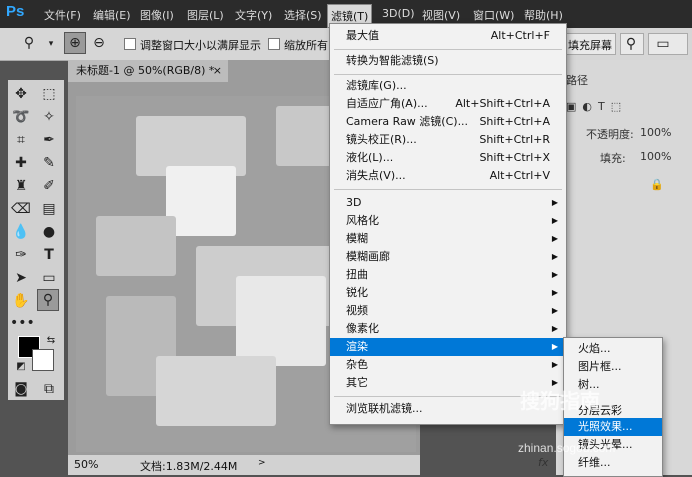 This screenshot has height=477, width=692. Describe the element at coordinates (49, 186) in the screenshot. I see `history-brush-icon: ✐` at that location.